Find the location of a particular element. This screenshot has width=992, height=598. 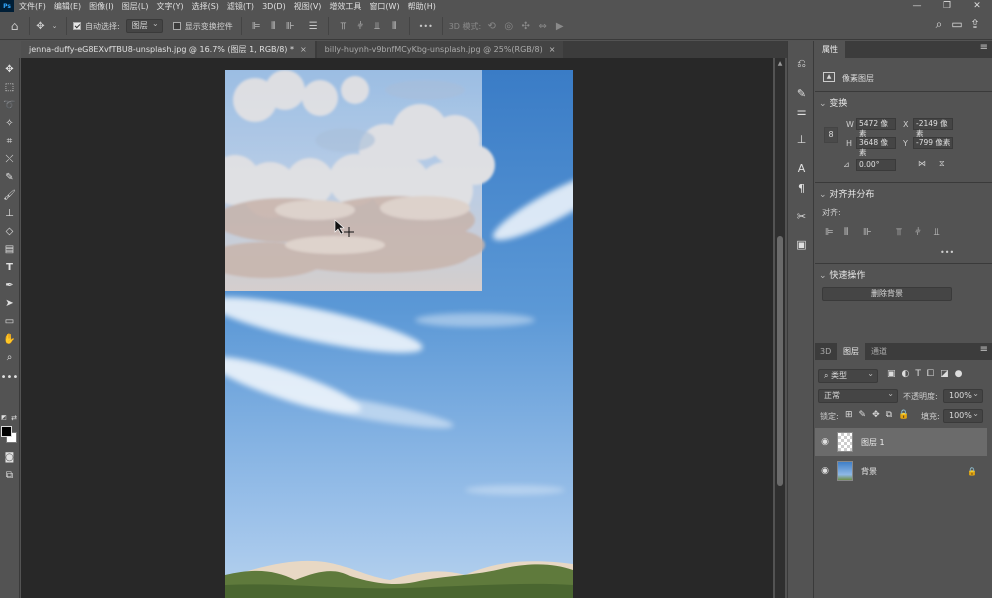

pan-3d-icon: ✣ is located at coordinates (525, 26).